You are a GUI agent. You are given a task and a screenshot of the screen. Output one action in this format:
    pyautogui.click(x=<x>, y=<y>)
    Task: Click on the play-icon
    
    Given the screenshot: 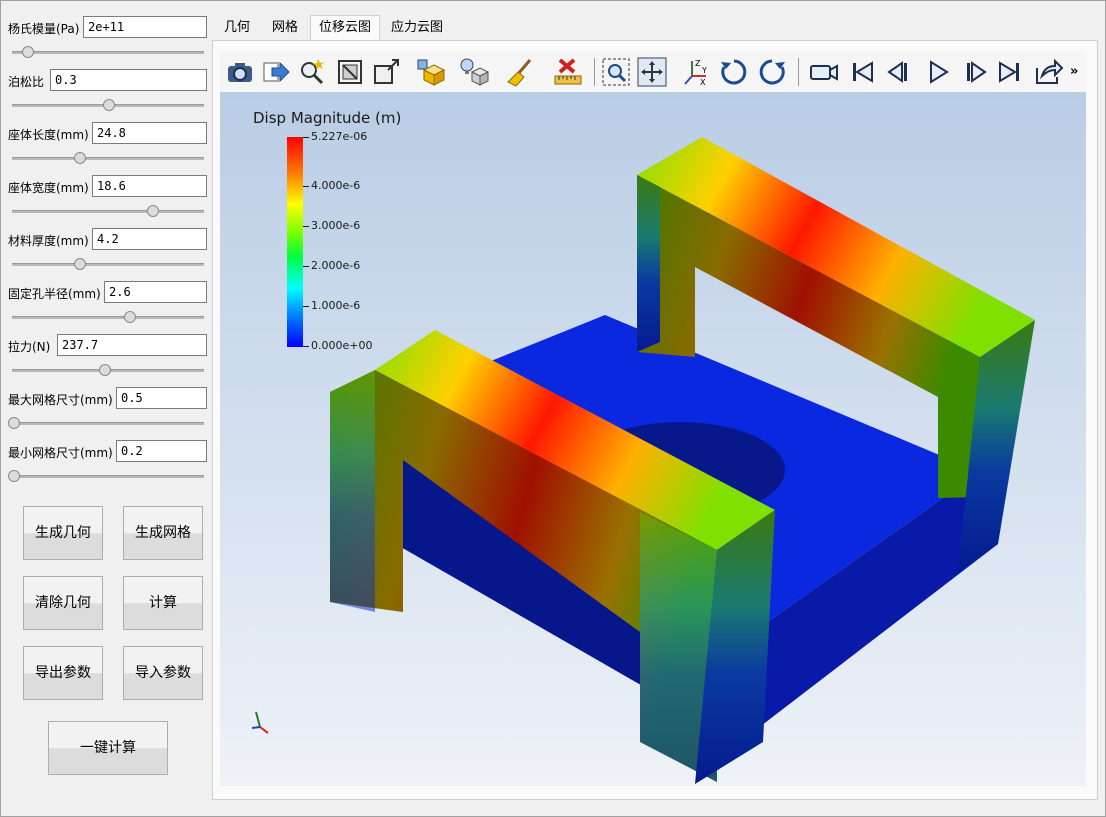 What is the action you would take?
    pyautogui.click(x=938, y=72)
    